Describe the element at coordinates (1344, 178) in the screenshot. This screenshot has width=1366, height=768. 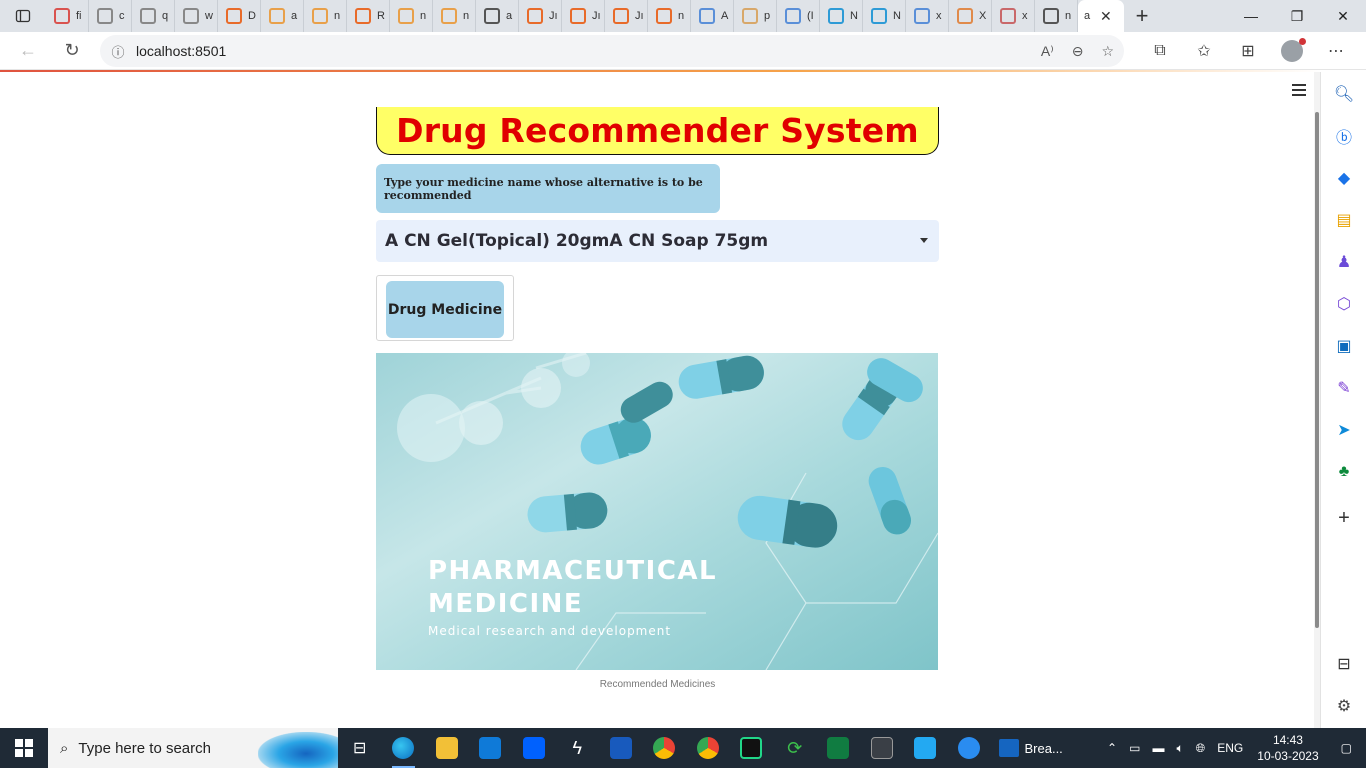
I see `shopping-tag-icon: ◆` at that location.